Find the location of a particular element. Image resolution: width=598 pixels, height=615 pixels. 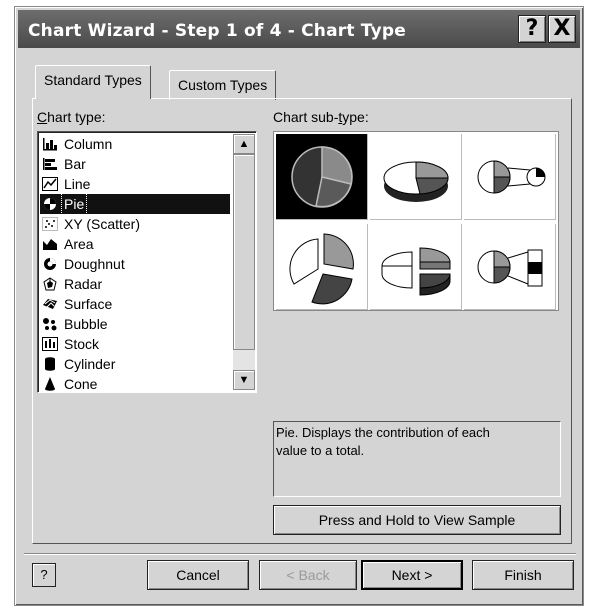

list-item-pie: Pie is located at coordinates (135, 204).